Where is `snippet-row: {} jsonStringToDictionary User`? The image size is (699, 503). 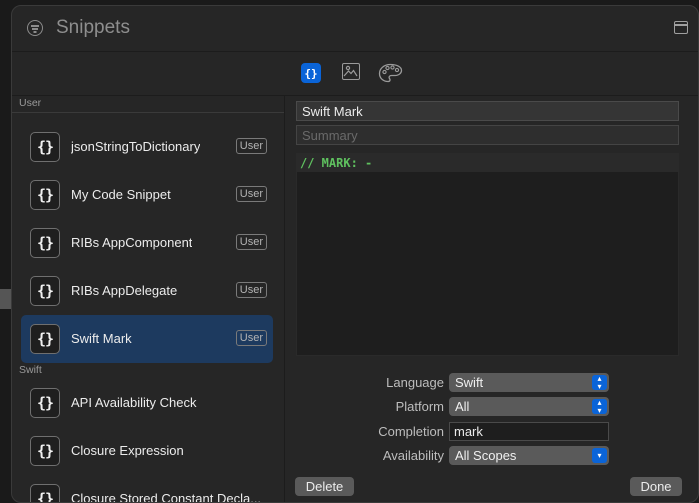 snippet-row: {} jsonStringToDictionary User is located at coordinates (147, 147).